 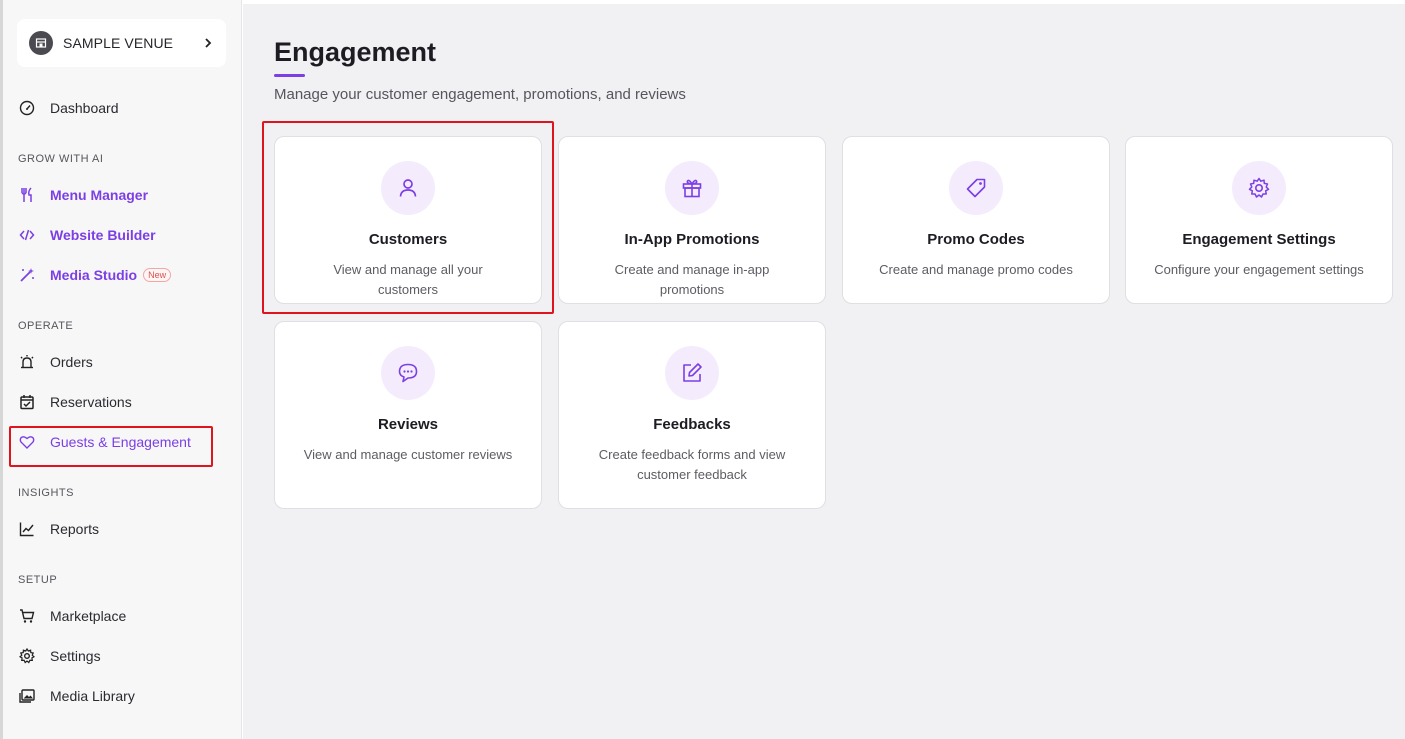 What do you see at coordinates (118, 43) in the screenshot?
I see `venue-name: SAMPLE VENUE` at bounding box center [118, 43].